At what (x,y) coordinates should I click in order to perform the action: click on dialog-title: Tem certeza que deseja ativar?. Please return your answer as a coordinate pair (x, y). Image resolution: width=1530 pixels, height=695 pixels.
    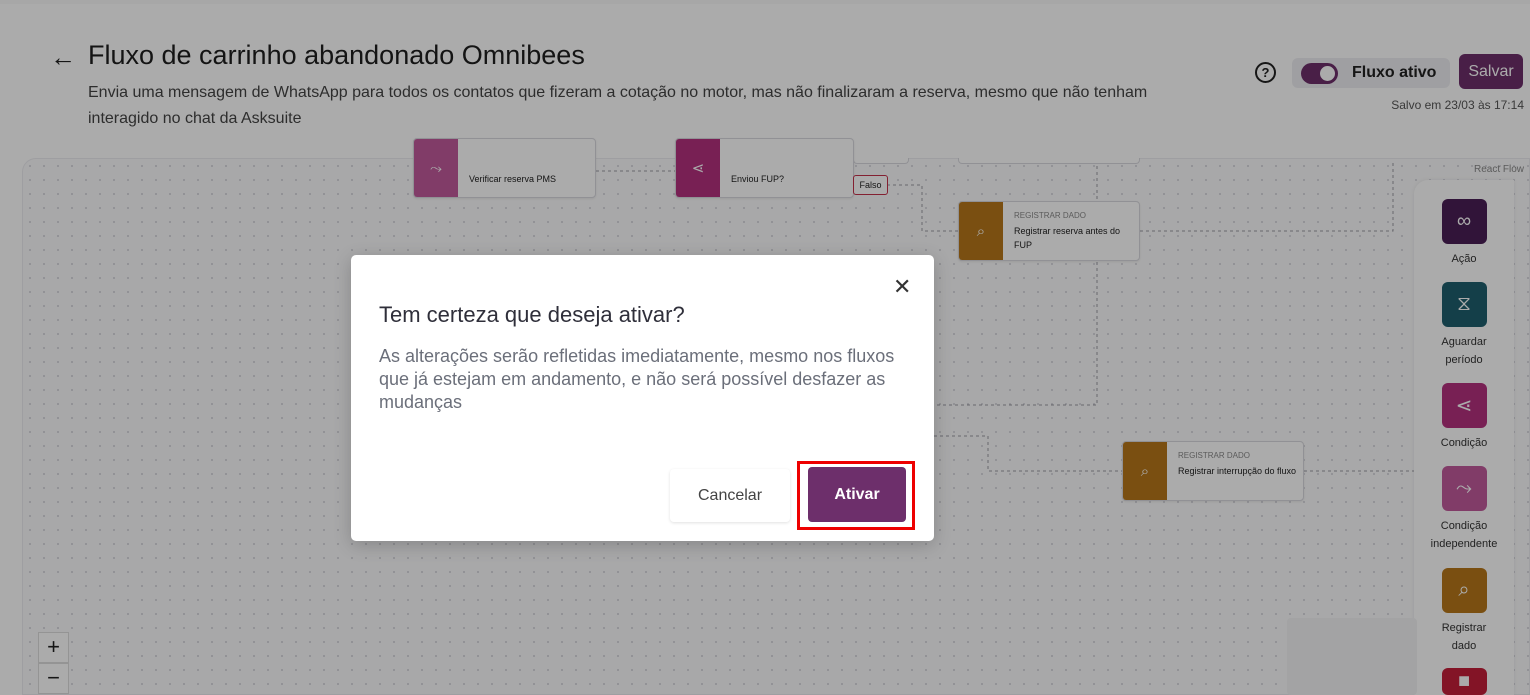
    Looking at the image, I should click on (532, 314).